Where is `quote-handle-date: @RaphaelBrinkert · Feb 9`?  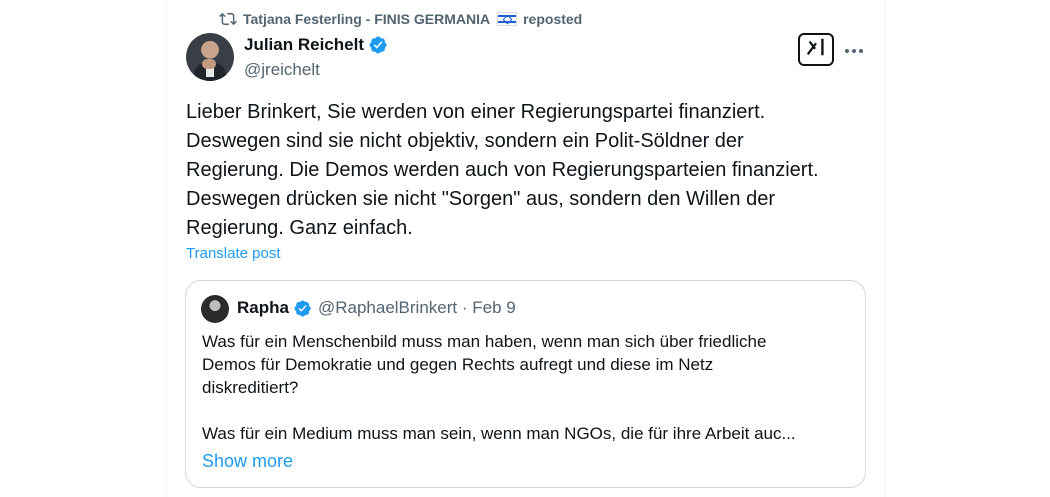
quote-handle-date: @RaphaelBrinkert · Feb 9 is located at coordinates (417, 308).